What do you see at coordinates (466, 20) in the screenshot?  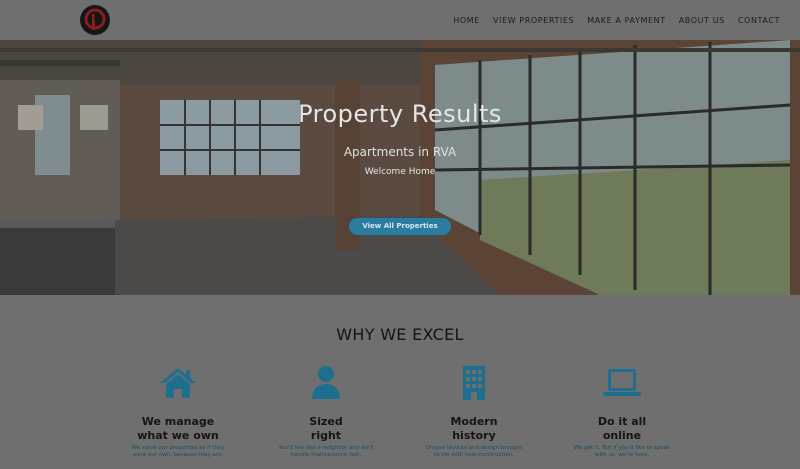 I see `nav-home: HOME` at bounding box center [466, 20].